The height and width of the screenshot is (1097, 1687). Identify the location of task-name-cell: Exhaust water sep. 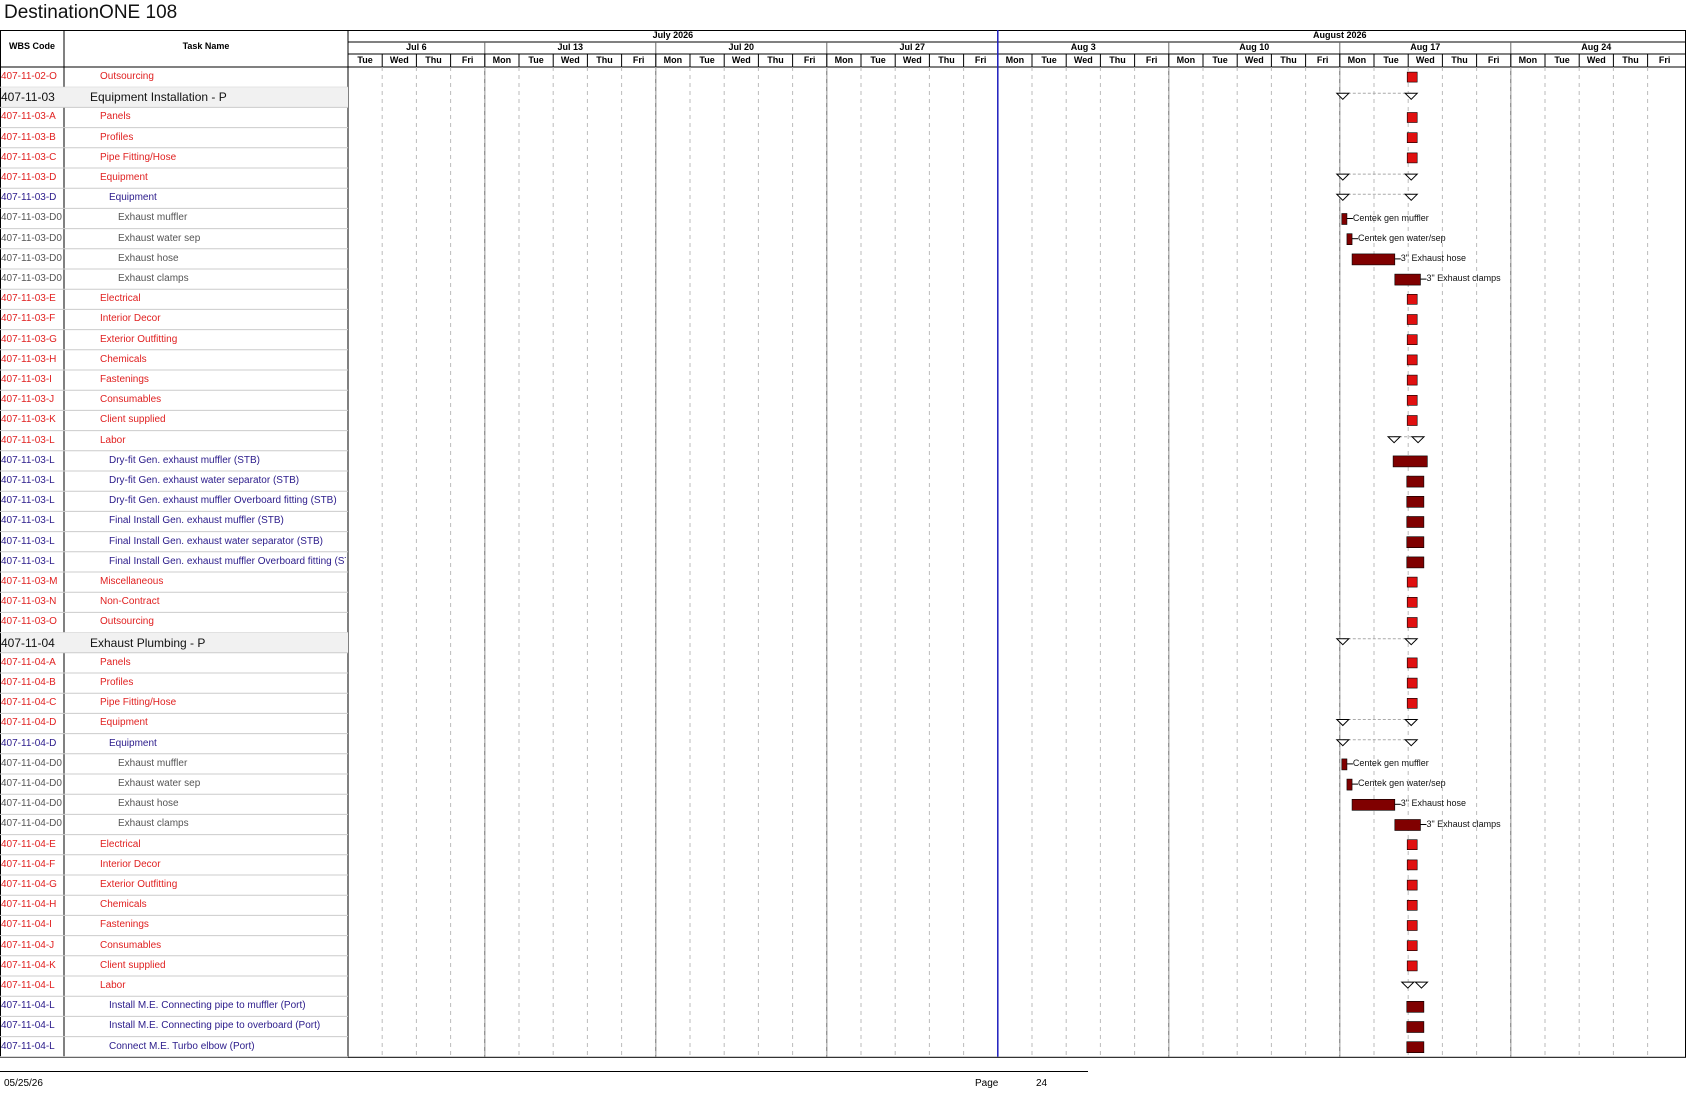
(159, 783).